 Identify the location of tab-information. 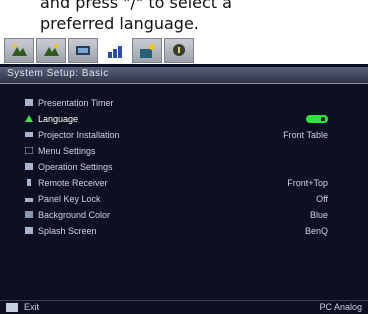
(179, 50).